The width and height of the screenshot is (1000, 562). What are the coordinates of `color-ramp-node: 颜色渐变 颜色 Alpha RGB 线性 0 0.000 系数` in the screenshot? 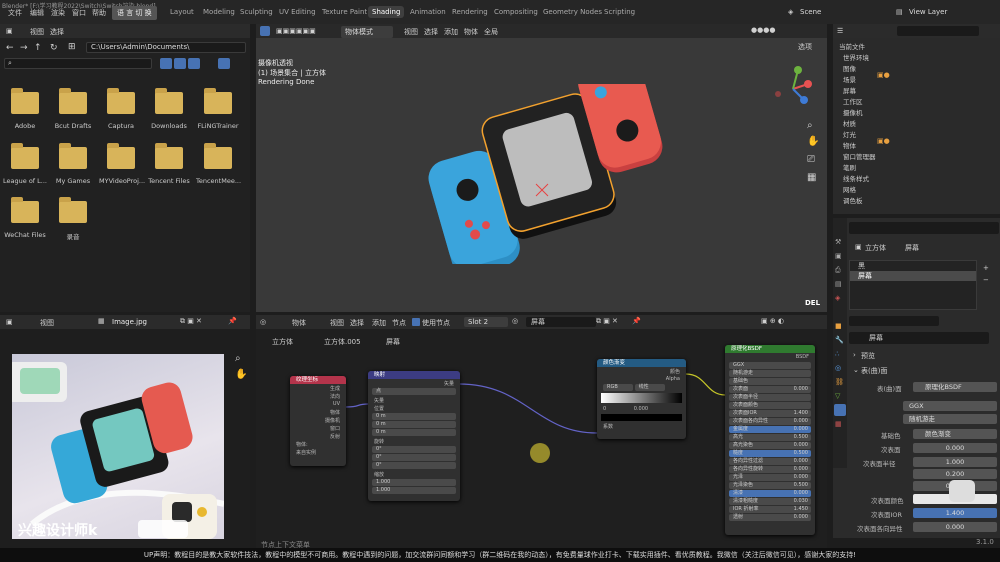 It's located at (641, 399).